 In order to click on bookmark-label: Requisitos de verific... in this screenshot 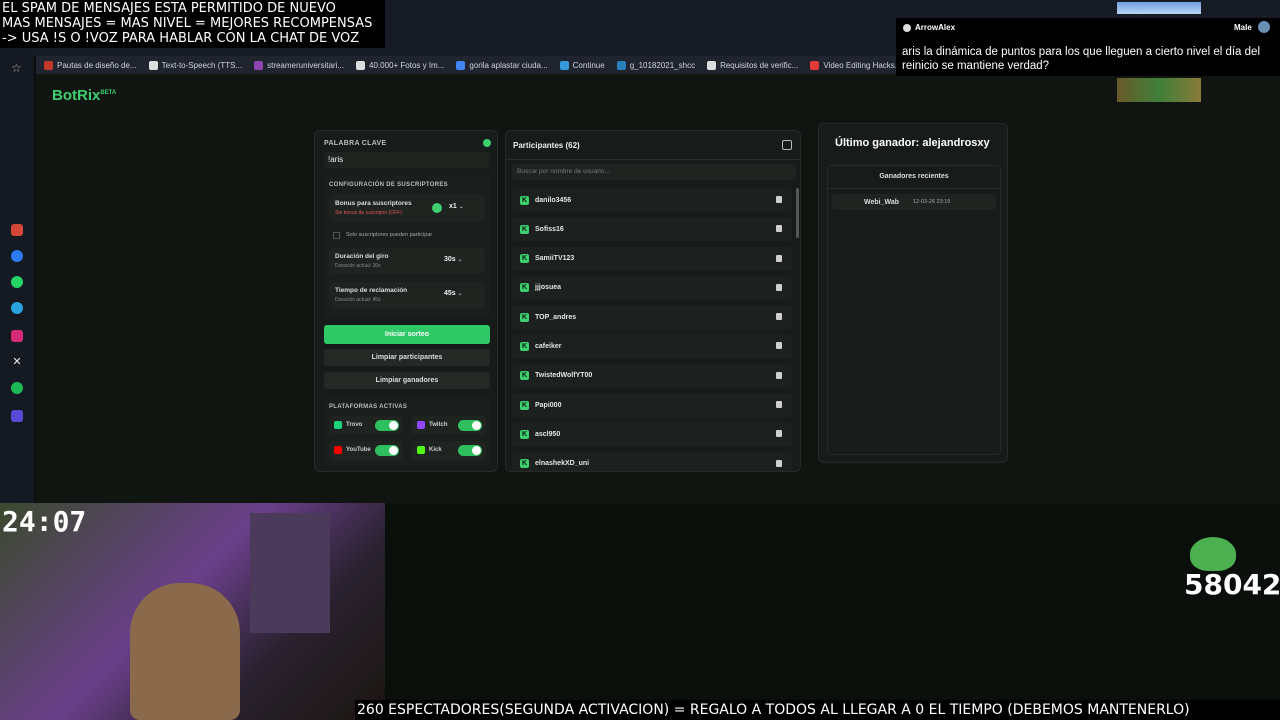, I will do `click(759, 65)`.